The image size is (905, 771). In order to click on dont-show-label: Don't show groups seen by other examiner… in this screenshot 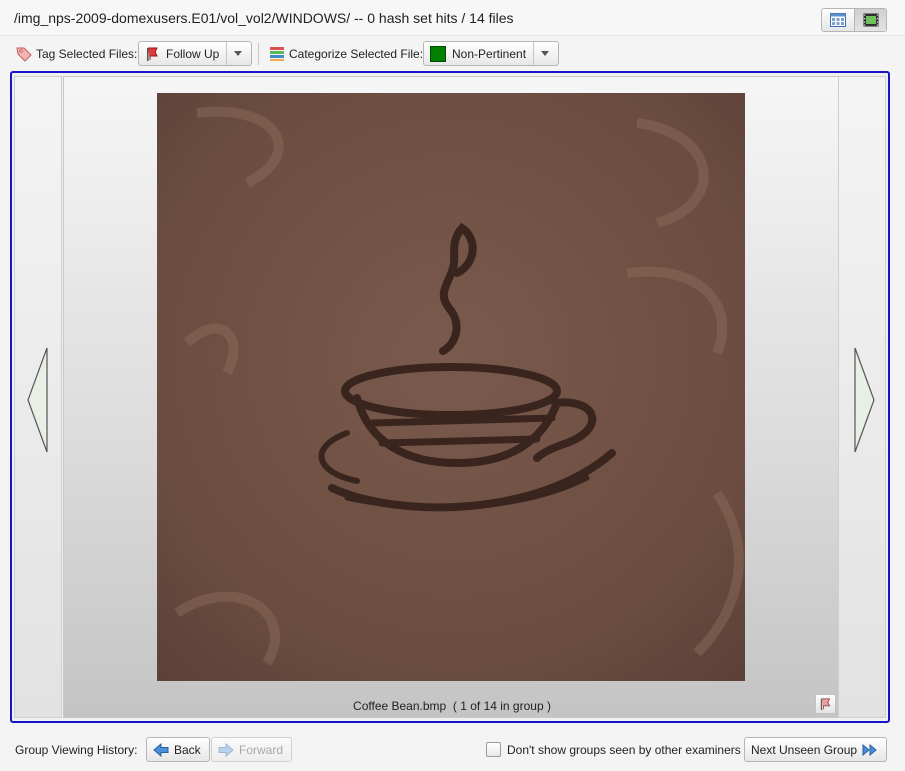, I will do `click(624, 750)`.